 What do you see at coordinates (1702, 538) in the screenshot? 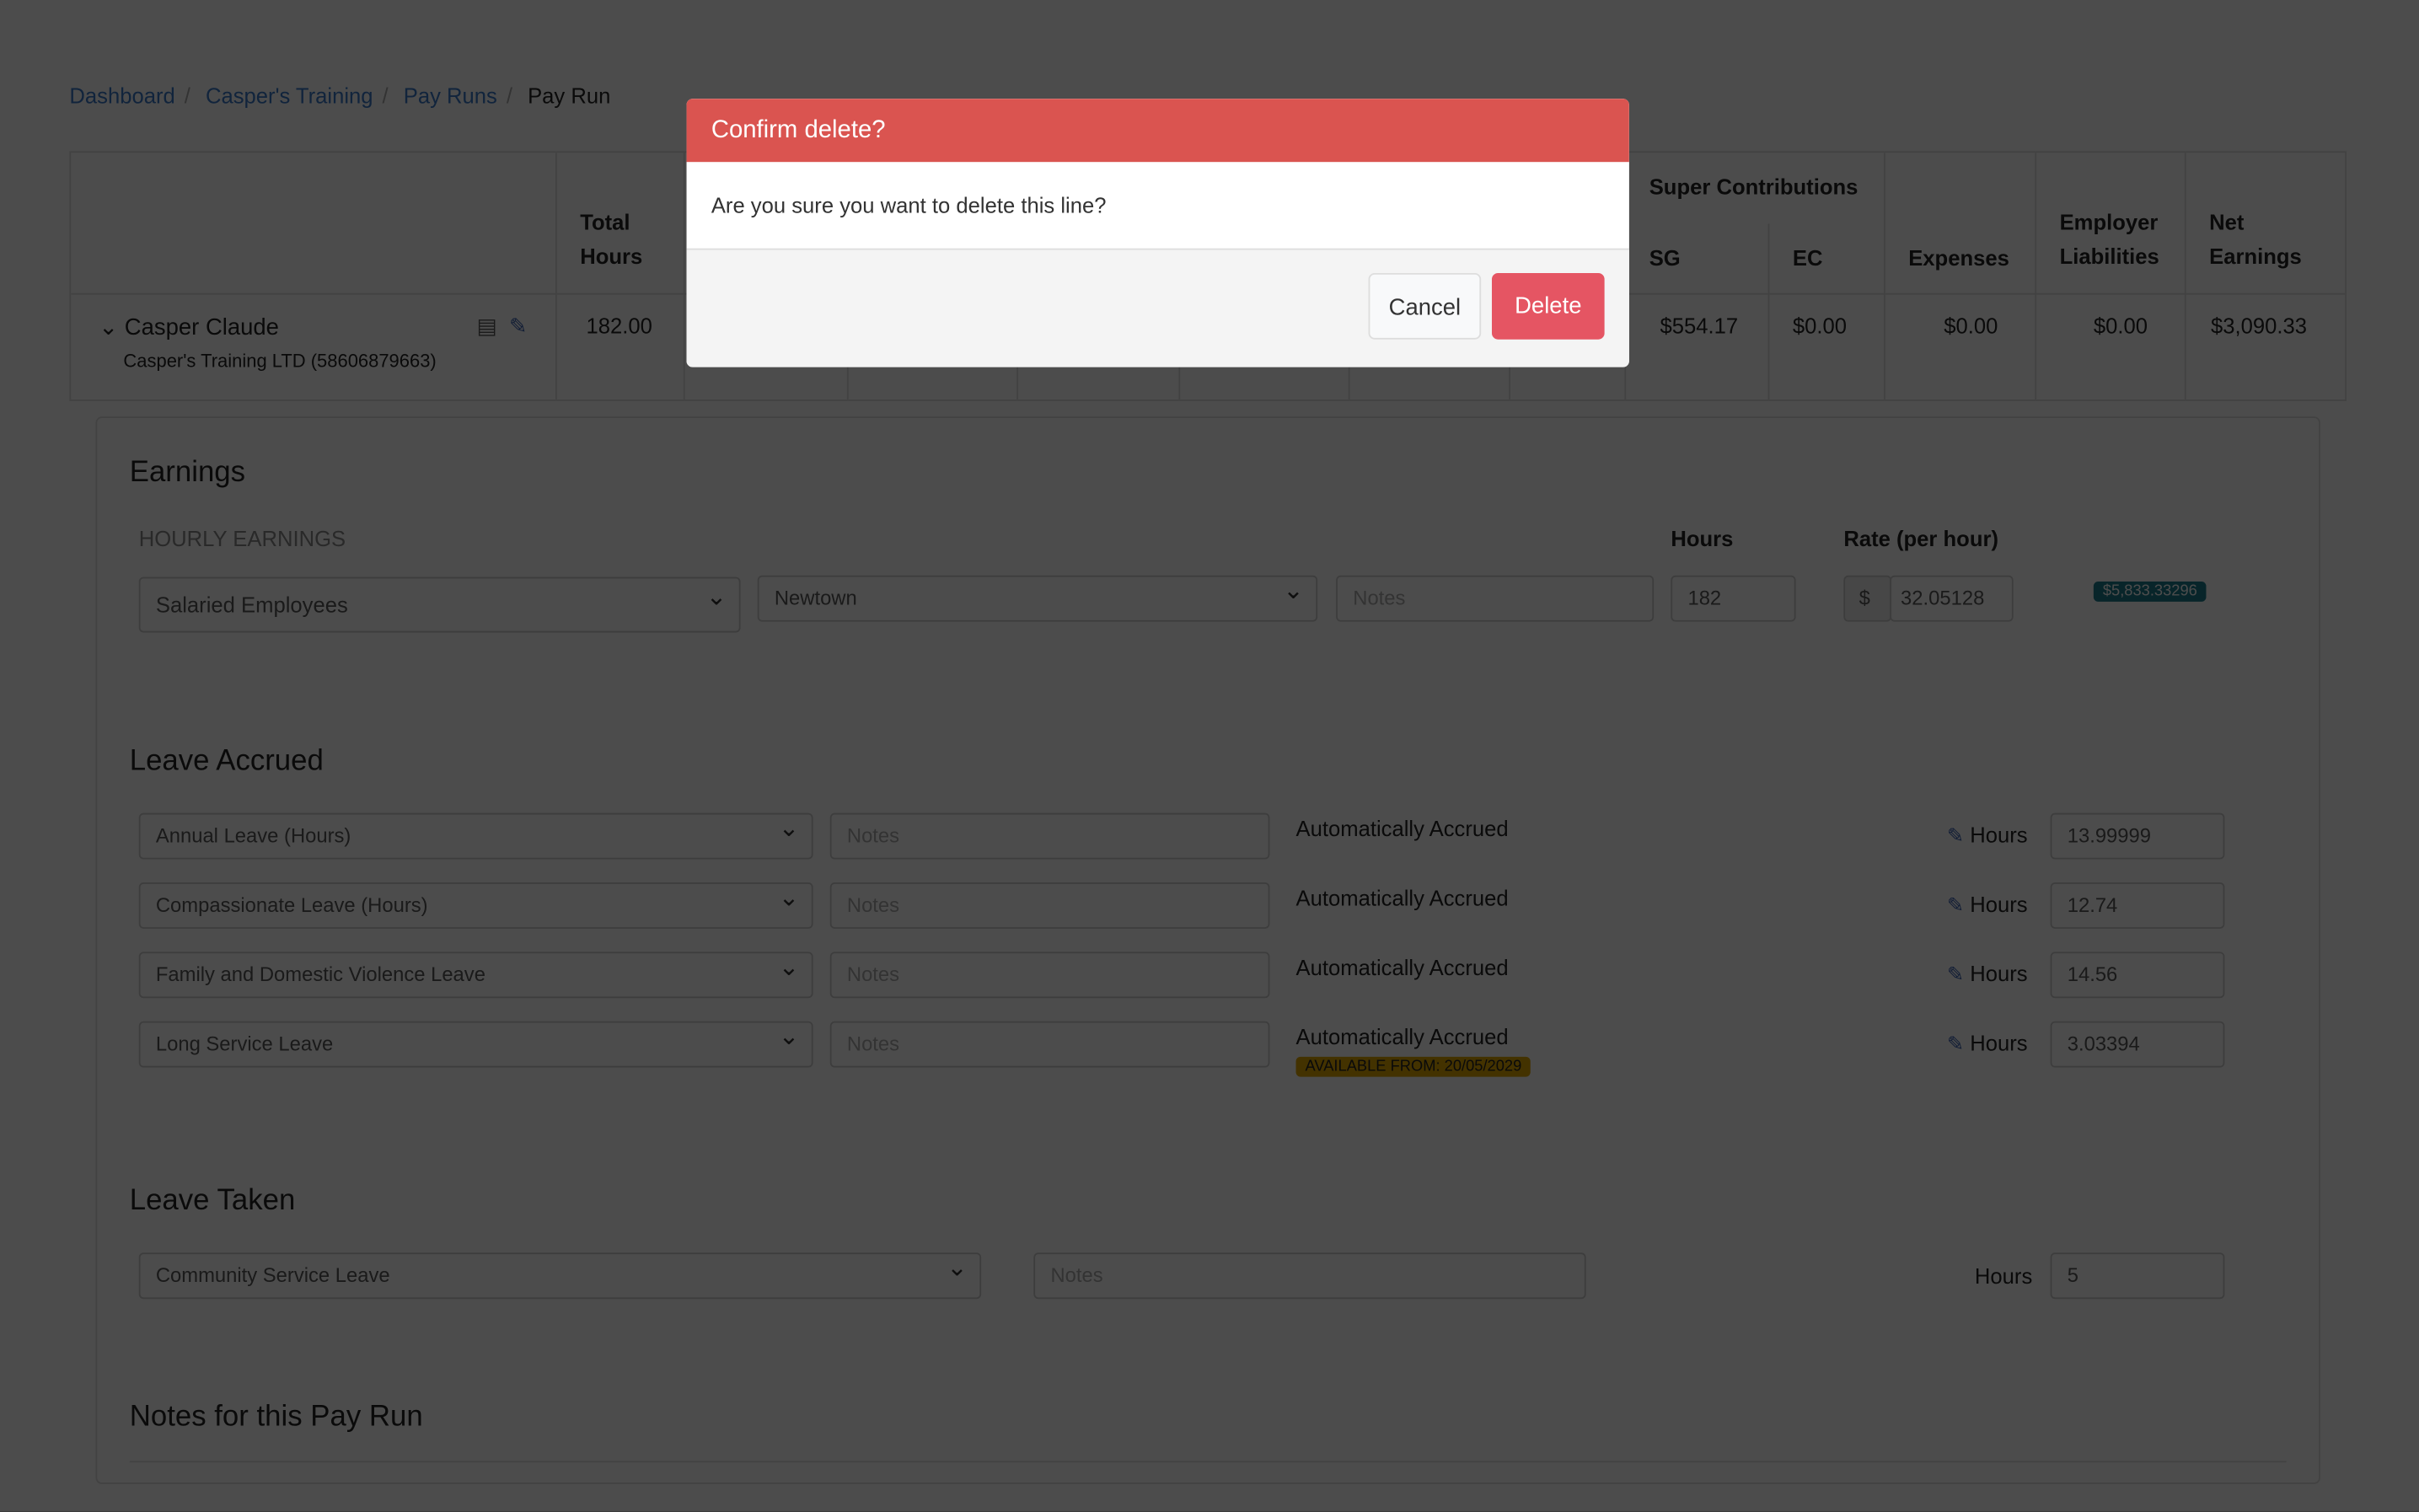
I see `hours-label: Hours` at bounding box center [1702, 538].